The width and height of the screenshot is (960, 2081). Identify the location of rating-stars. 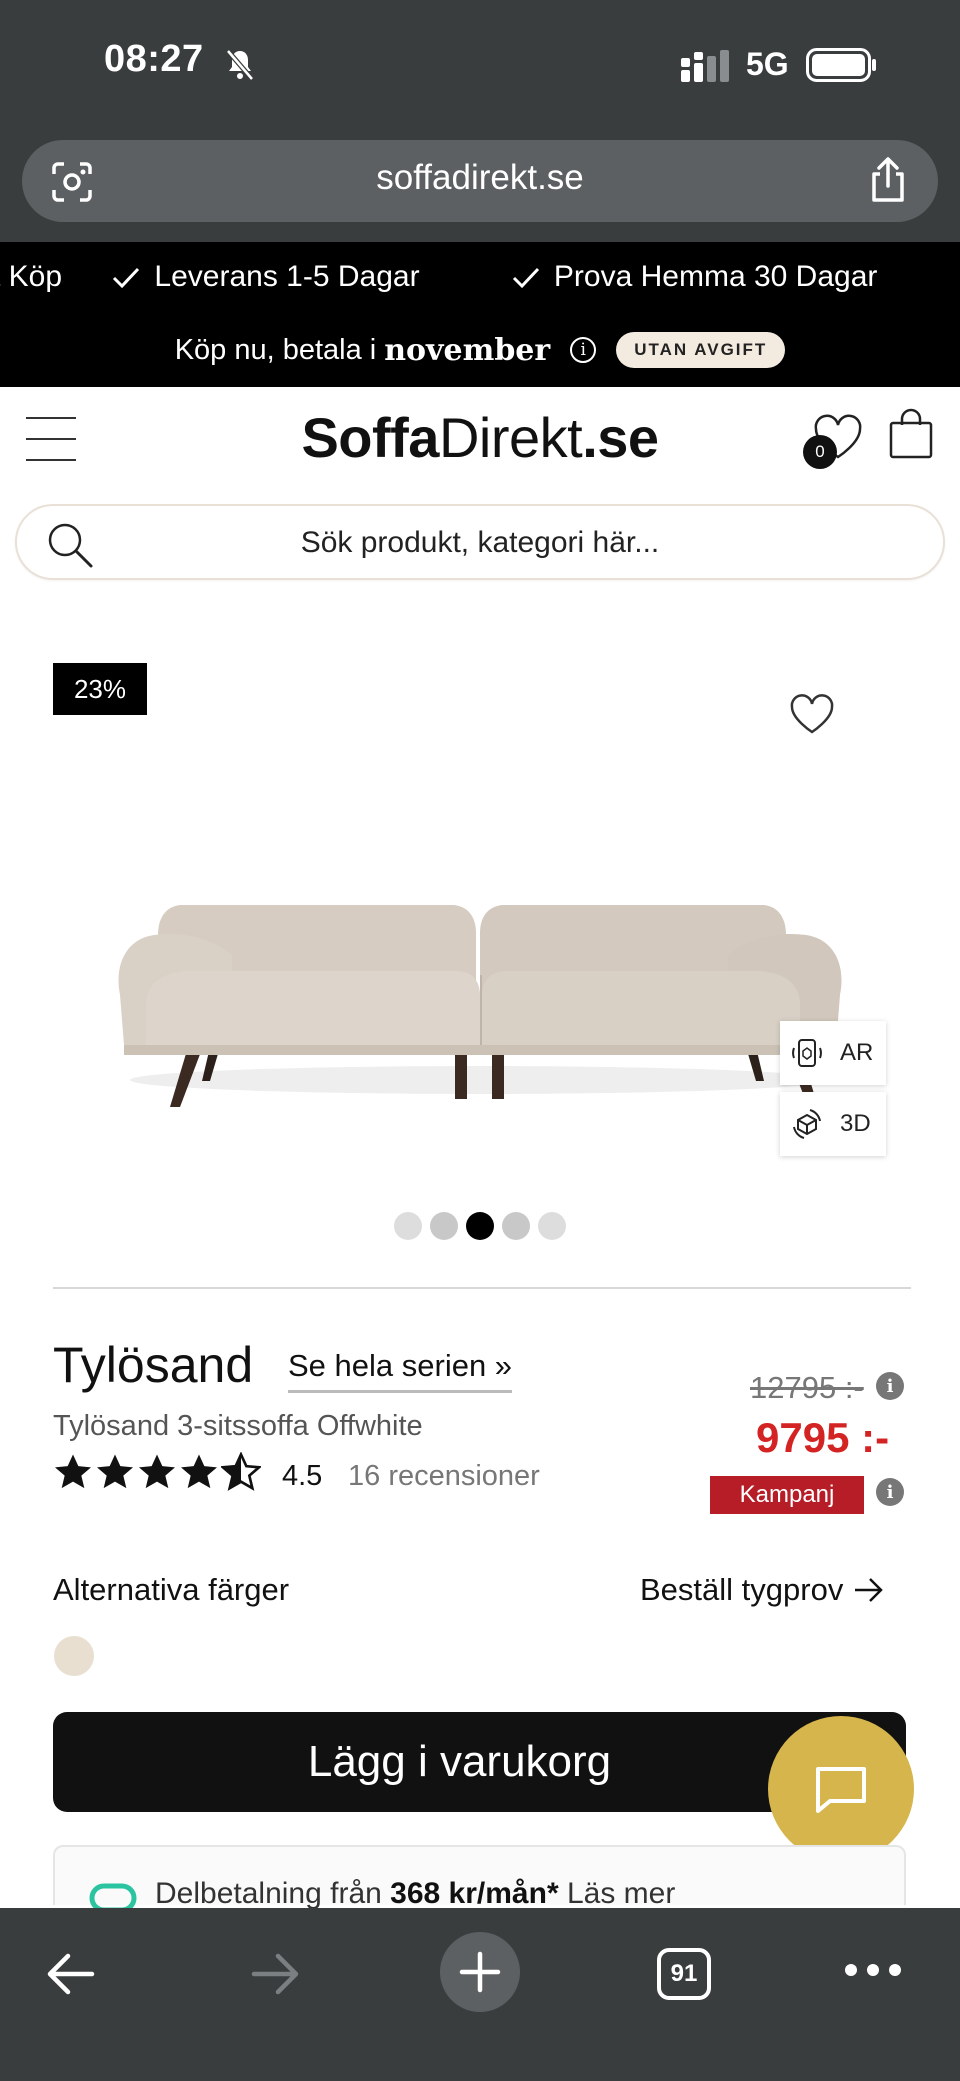
(157, 1472).